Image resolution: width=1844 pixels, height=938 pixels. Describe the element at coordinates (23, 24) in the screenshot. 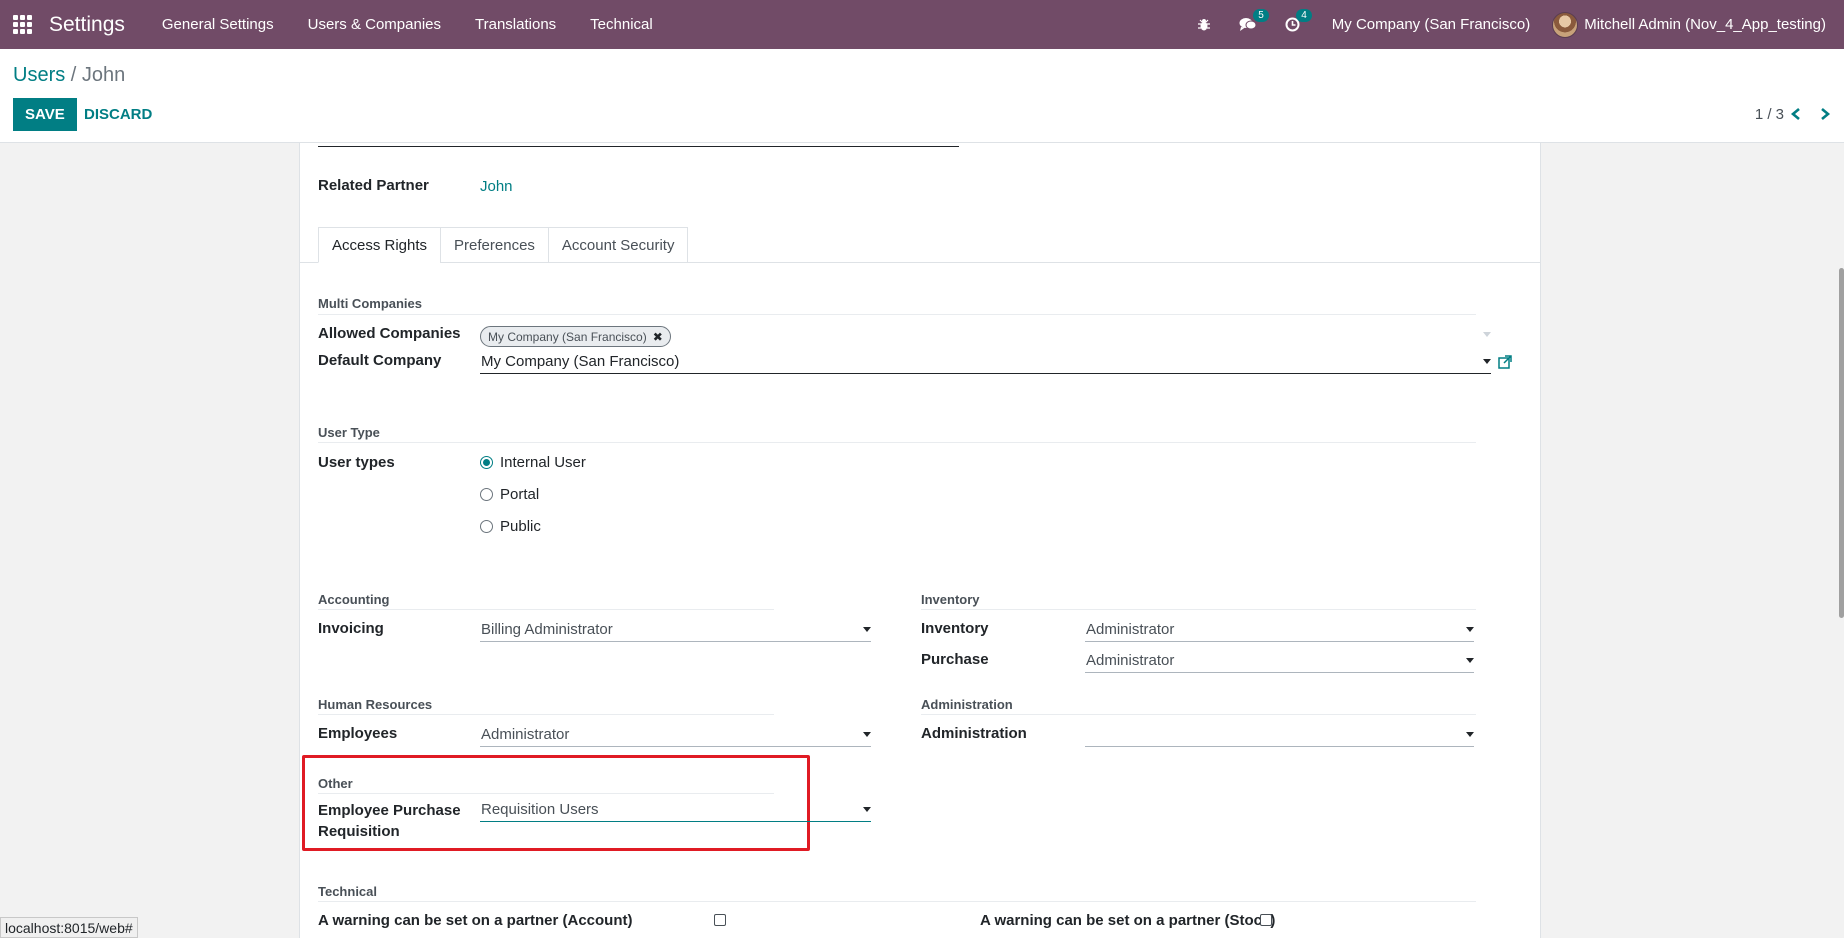

I see `apps-menu-icon` at that location.